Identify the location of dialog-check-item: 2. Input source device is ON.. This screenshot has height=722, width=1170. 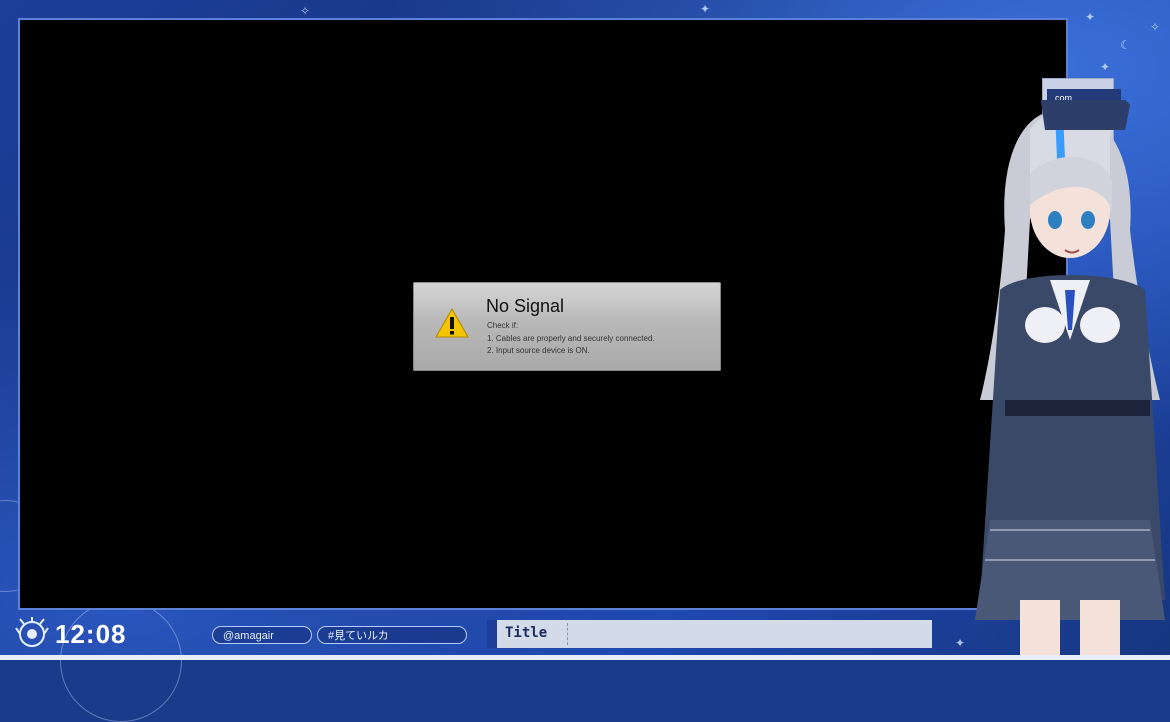
(538, 350).